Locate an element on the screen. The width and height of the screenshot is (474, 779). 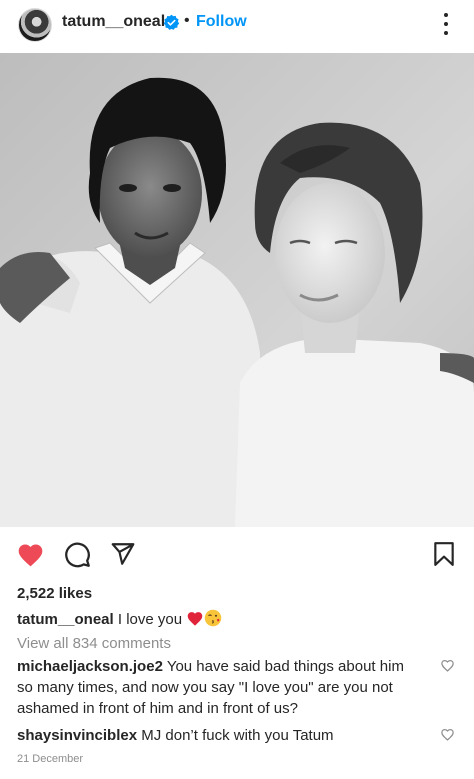
more-options-icon is located at coordinates (446, 24).